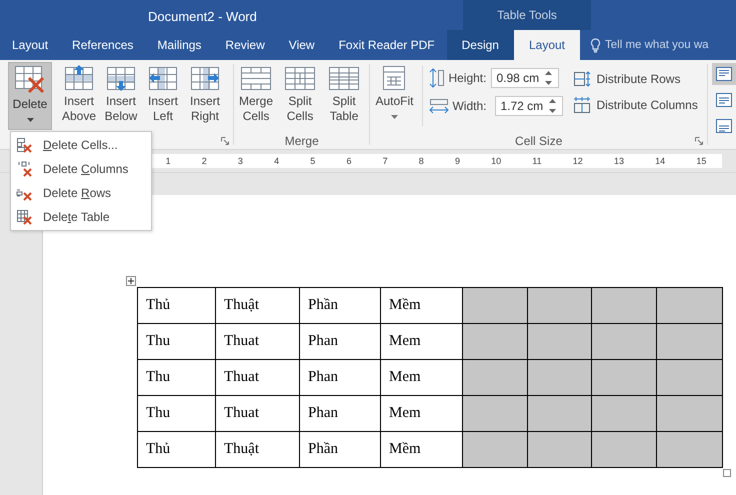 Image resolution: width=736 pixels, height=495 pixels. Describe the element at coordinates (79, 93) in the screenshot. I see `ribbon-button: Insert Above` at that location.